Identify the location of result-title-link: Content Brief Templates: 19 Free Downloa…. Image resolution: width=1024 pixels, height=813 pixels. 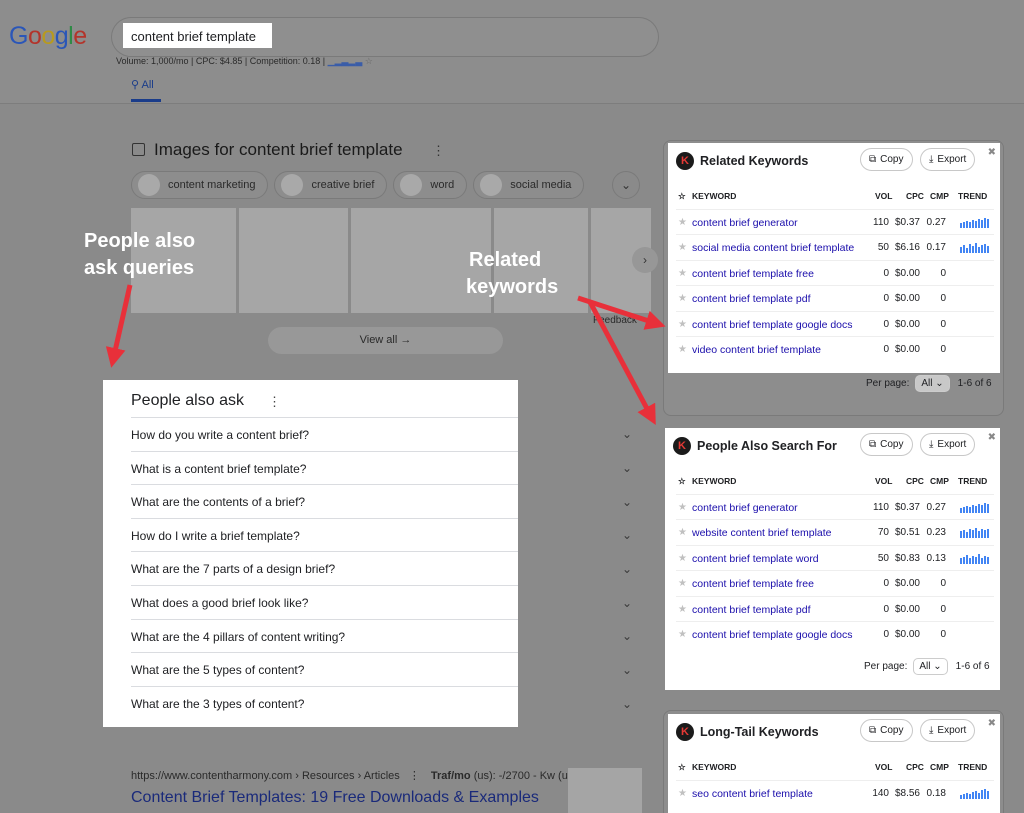
(335, 798).